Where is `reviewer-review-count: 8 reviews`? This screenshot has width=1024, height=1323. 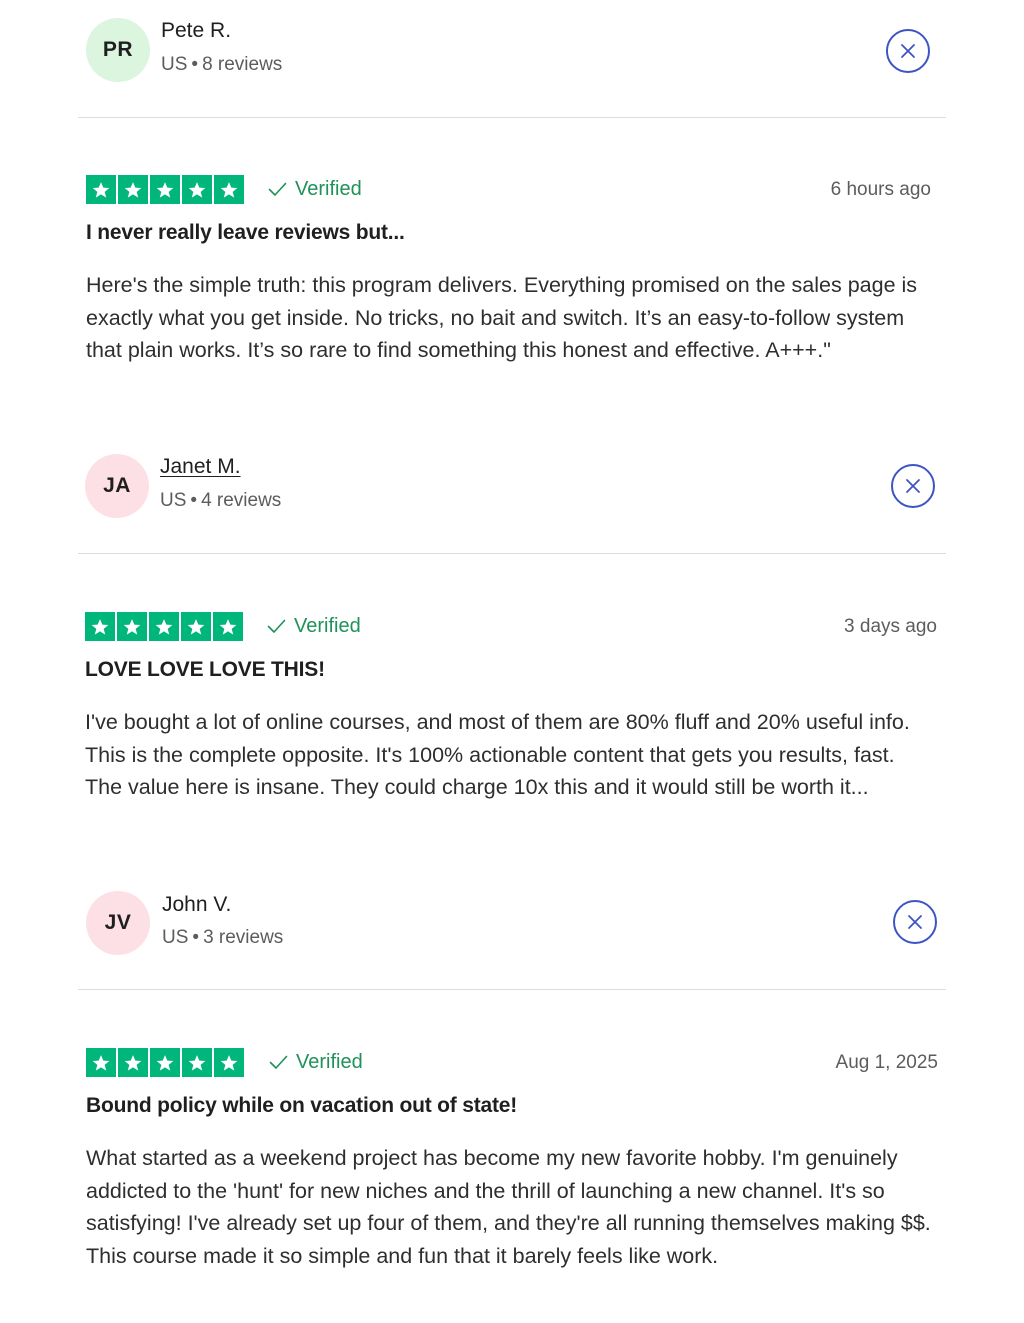
reviewer-review-count: 8 reviews is located at coordinates (242, 64).